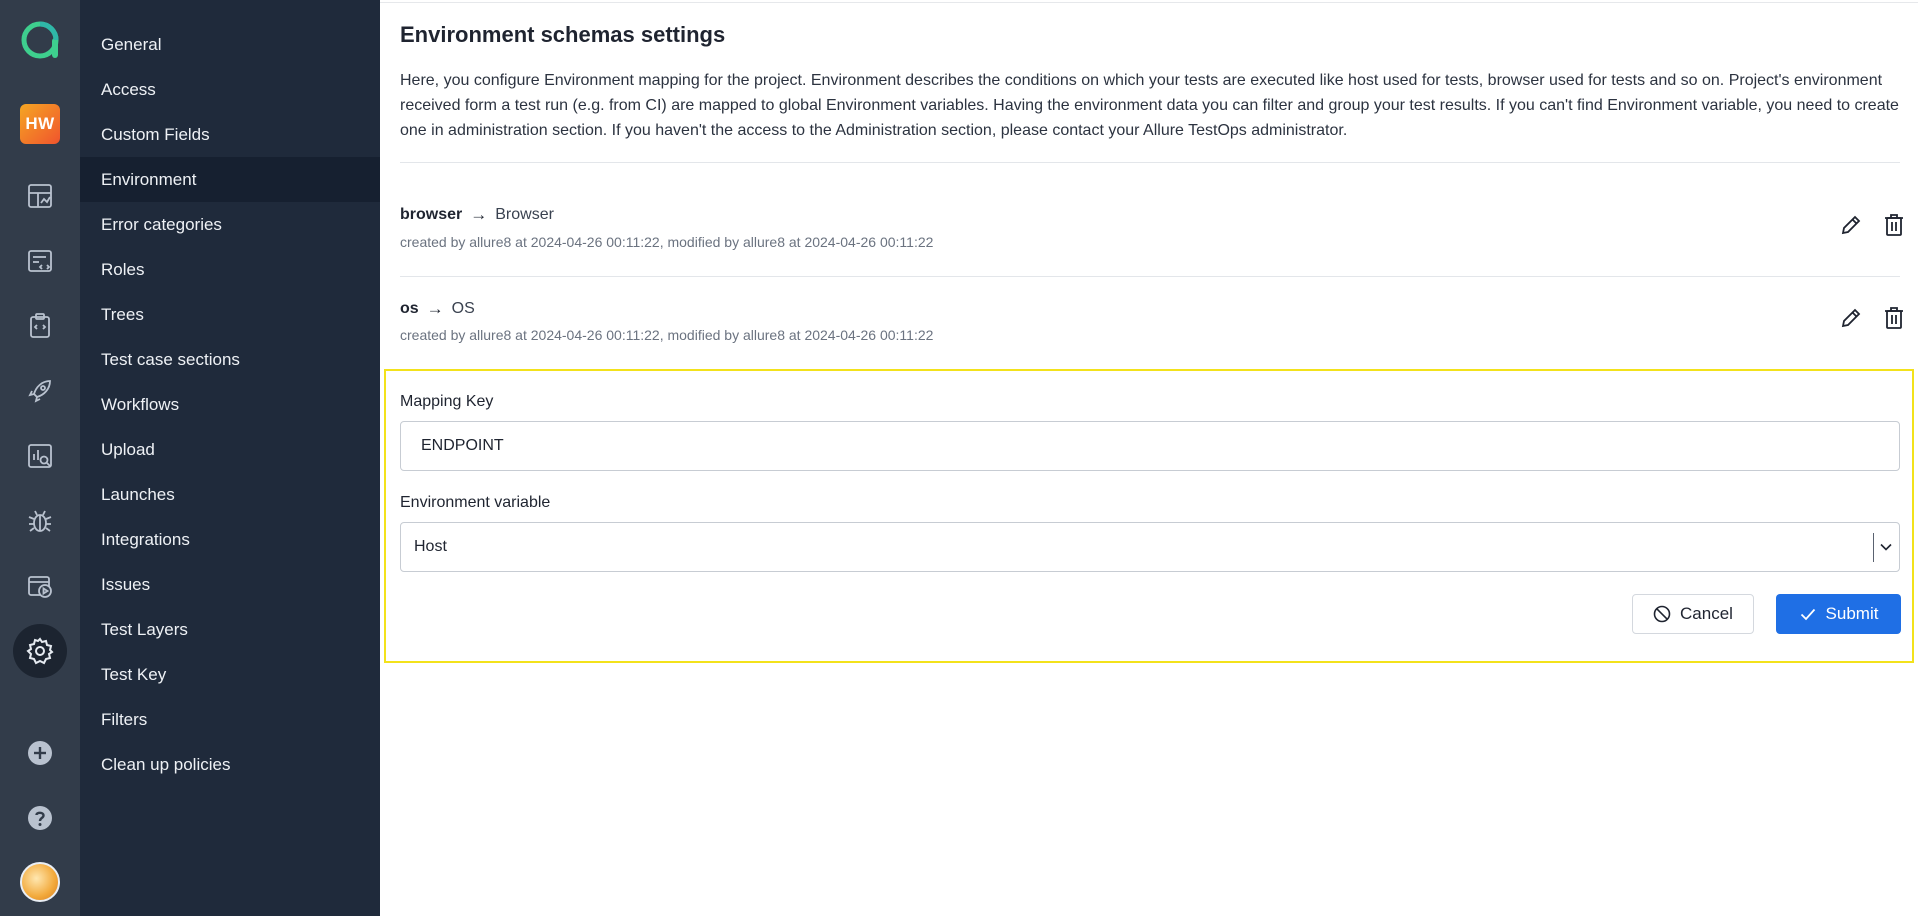 The height and width of the screenshot is (916, 1918). I want to click on mapping-variable: Browser, so click(524, 214).